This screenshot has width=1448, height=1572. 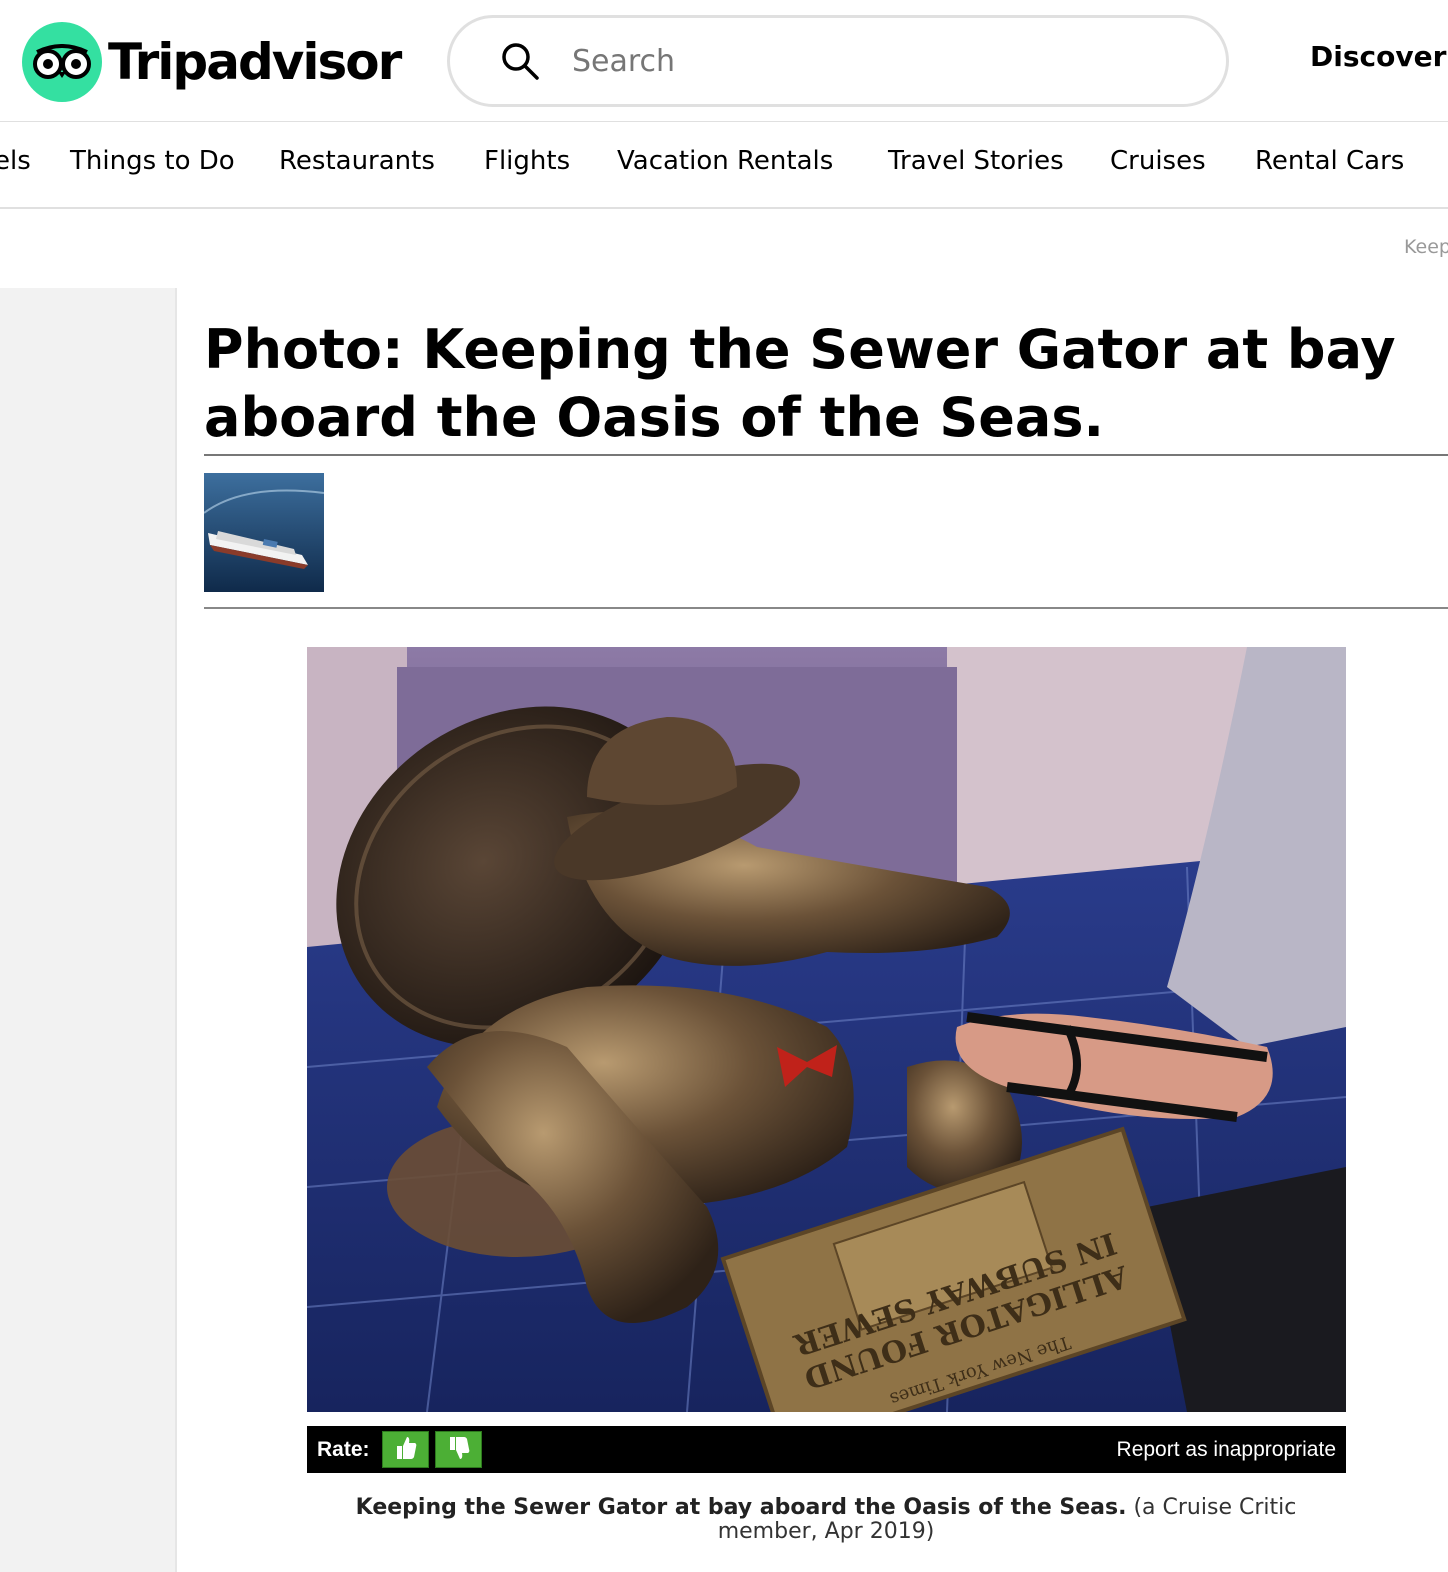 What do you see at coordinates (1158, 161) in the screenshot?
I see `nav-item-cruises: Cruises` at bounding box center [1158, 161].